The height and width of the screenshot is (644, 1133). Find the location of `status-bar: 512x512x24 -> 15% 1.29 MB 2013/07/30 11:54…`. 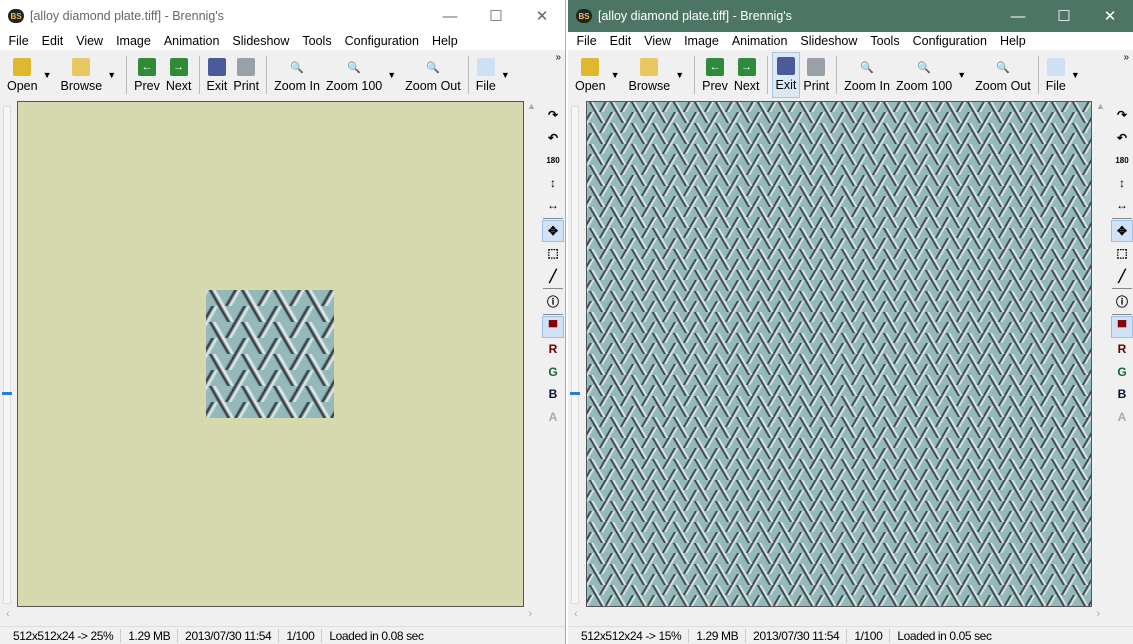

status-bar: 512x512x24 -> 15% 1.29 MB 2013/07/30 11:54… is located at coordinates (850, 635).